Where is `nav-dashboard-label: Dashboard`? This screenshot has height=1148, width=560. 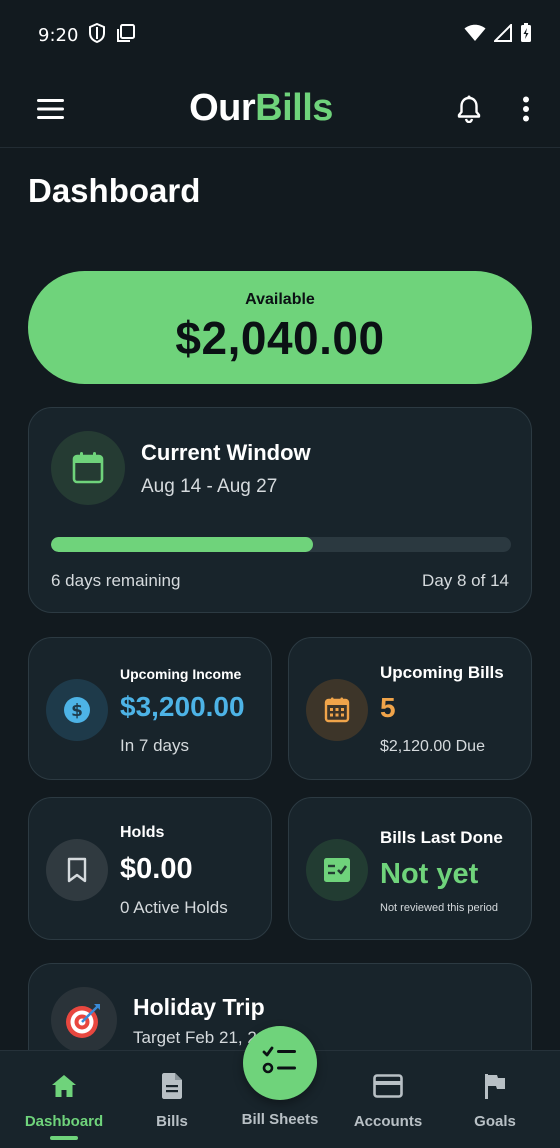
nav-dashboard-label: Dashboard is located at coordinates (64, 1121).